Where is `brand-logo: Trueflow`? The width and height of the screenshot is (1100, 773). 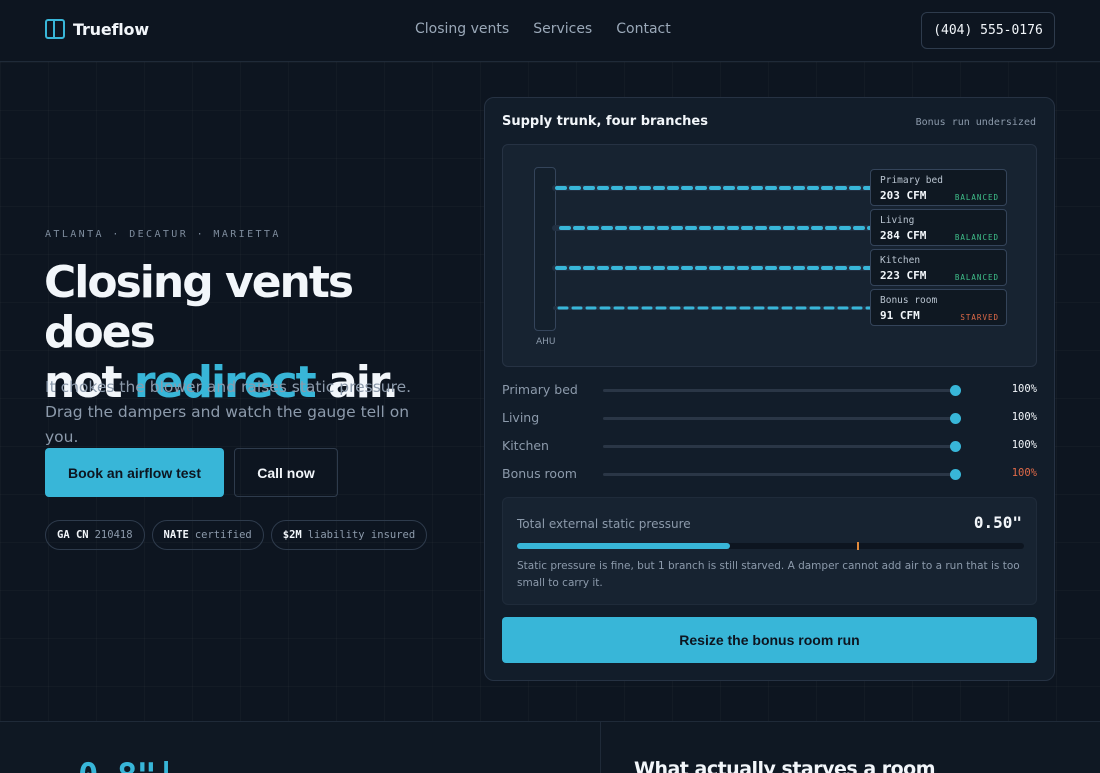 brand-logo: Trueflow is located at coordinates (97, 29).